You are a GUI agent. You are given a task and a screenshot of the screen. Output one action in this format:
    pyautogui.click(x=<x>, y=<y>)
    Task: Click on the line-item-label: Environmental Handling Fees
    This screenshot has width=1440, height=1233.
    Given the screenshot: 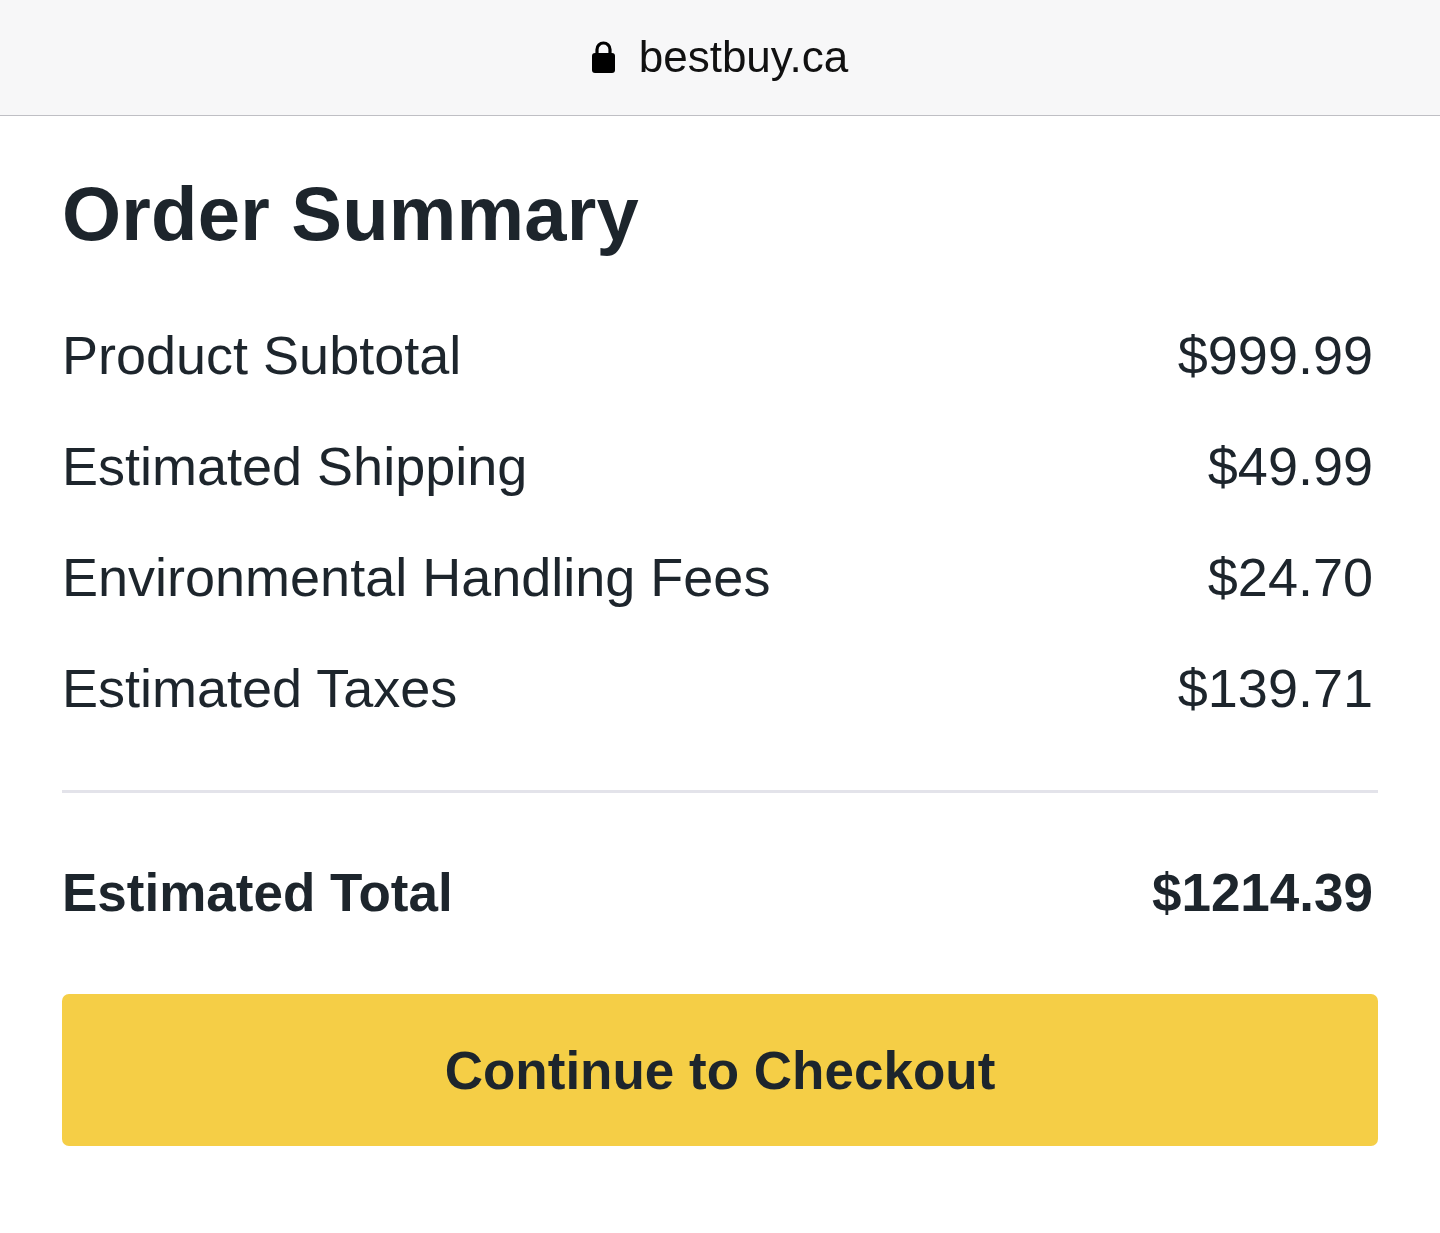 What is the action you would take?
    pyautogui.click(x=416, y=577)
    